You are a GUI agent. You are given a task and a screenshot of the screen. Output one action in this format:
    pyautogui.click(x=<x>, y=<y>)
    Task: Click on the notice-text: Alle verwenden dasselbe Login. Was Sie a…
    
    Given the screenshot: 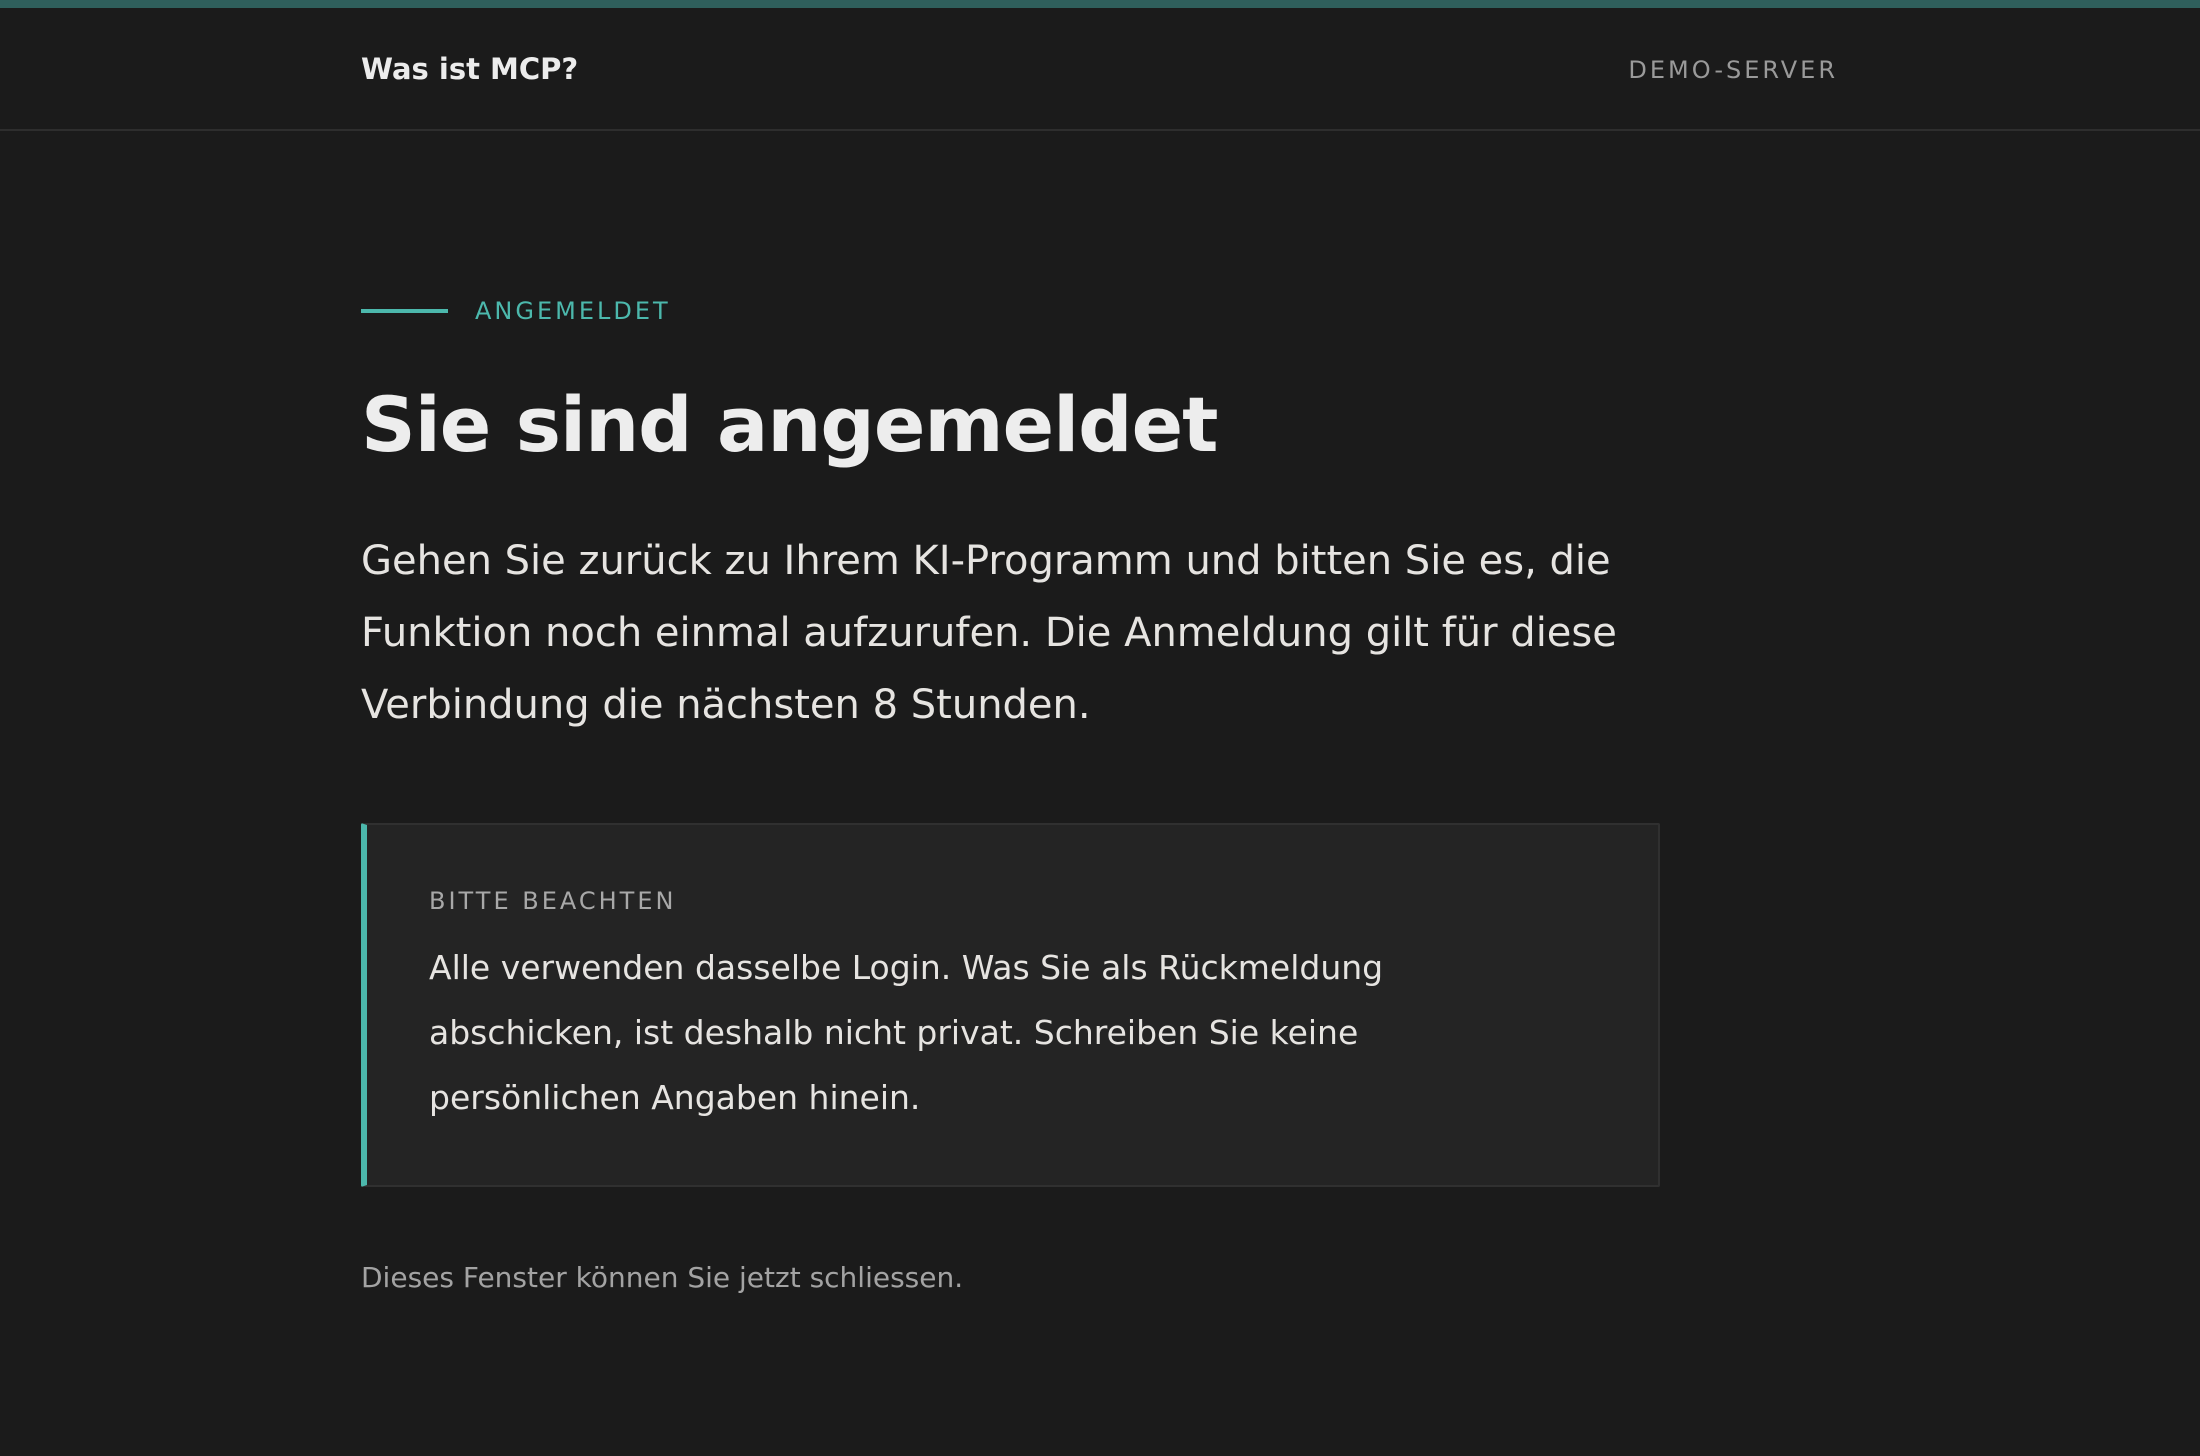 What is the action you would take?
    pyautogui.click(x=906, y=1032)
    